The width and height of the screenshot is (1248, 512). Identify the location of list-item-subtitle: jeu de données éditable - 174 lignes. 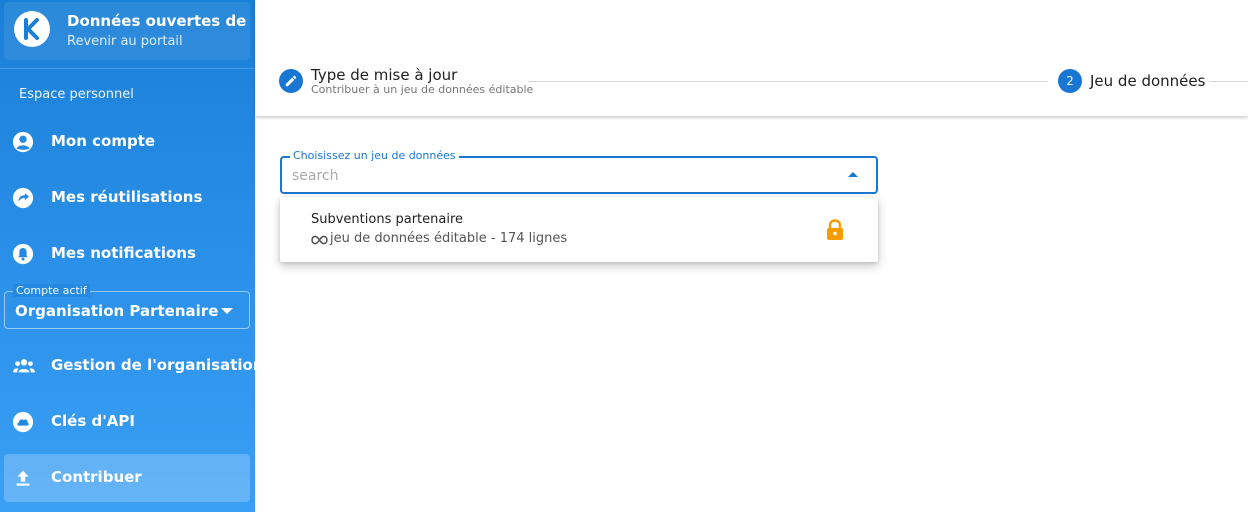
(439, 238).